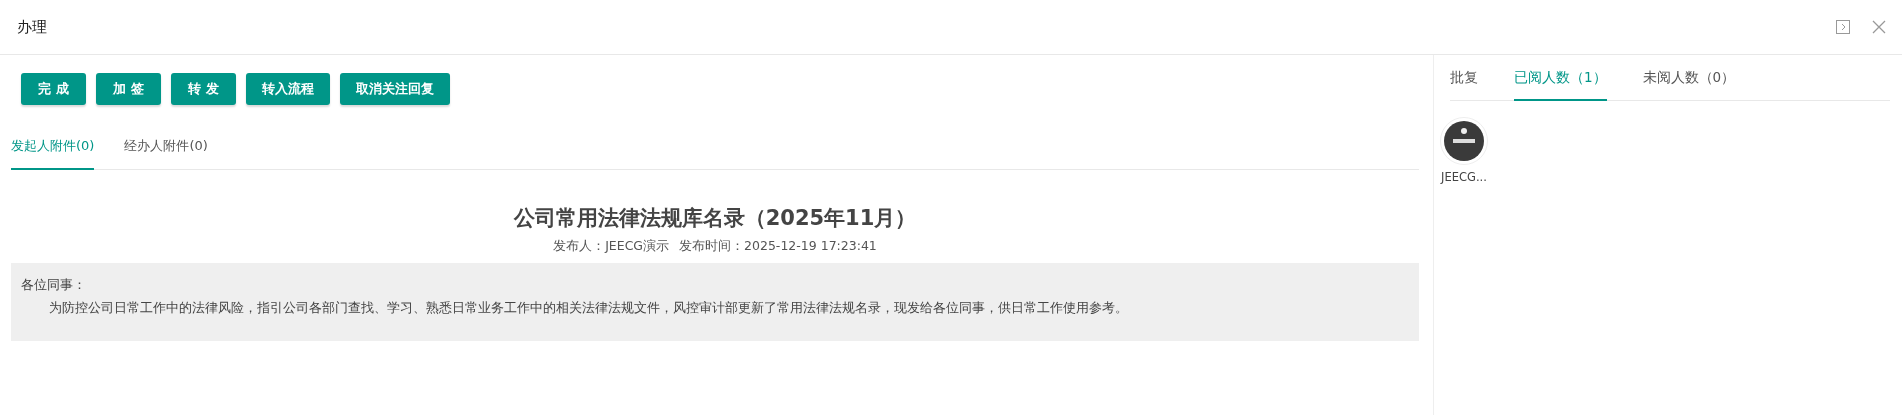  What do you see at coordinates (203, 89) in the screenshot?
I see `action-button: 转 发` at bounding box center [203, 89].